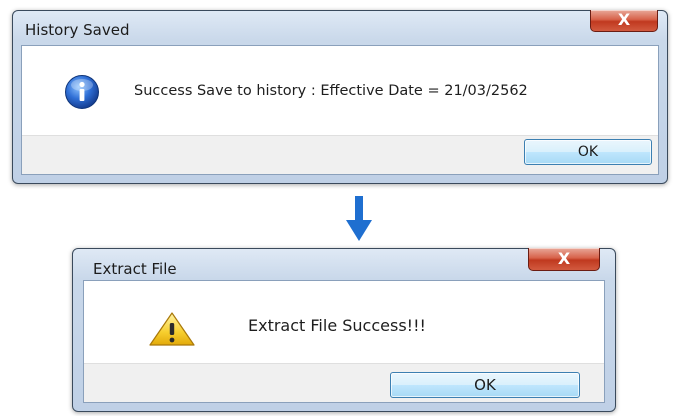 This screenshot has height=416, width=677. What do you see at coordinates (135, 269) in the screenshot?
I see `dialog-title: Extract File` at bounding box center [135, 269].